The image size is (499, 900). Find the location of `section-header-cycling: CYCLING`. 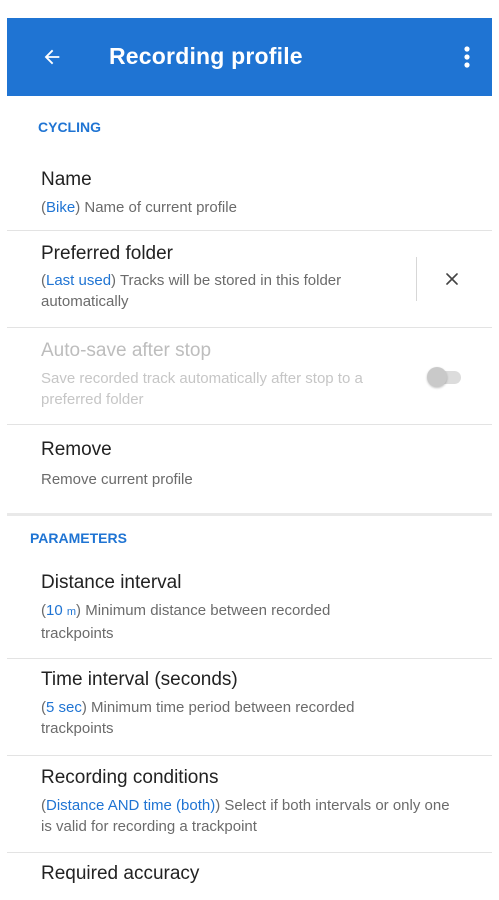

section-header-cycling: CYCLING is located at coordinates (69, 127).